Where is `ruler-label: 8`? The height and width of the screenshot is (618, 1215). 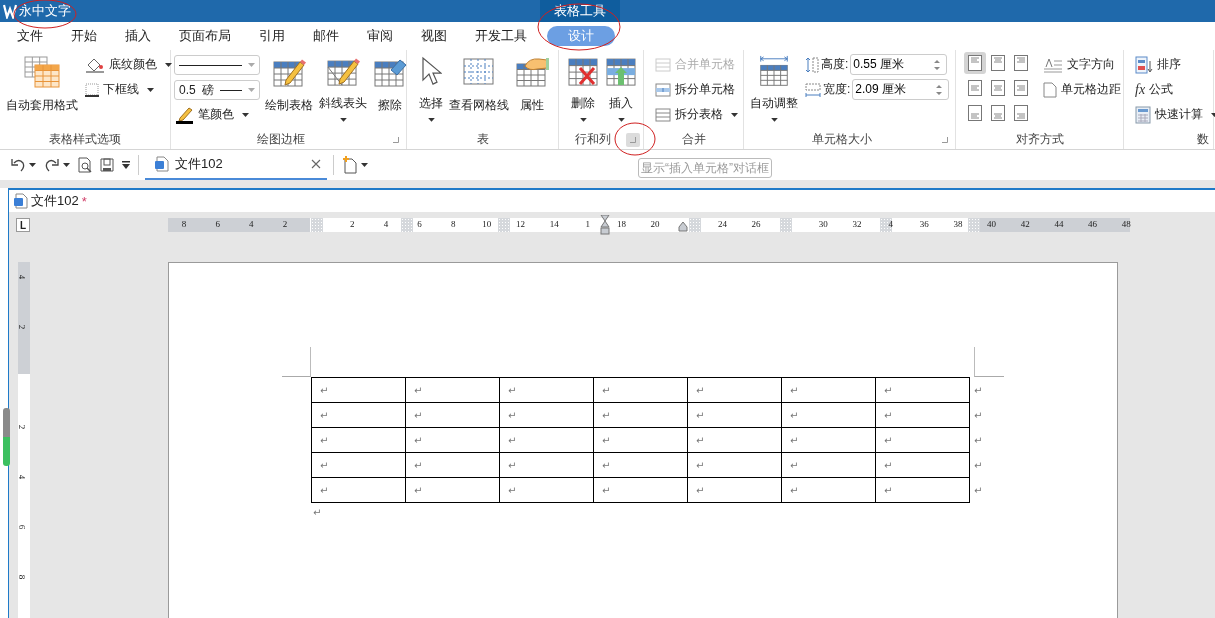
ruler-label: 8 is located at coordinates (22, 577).